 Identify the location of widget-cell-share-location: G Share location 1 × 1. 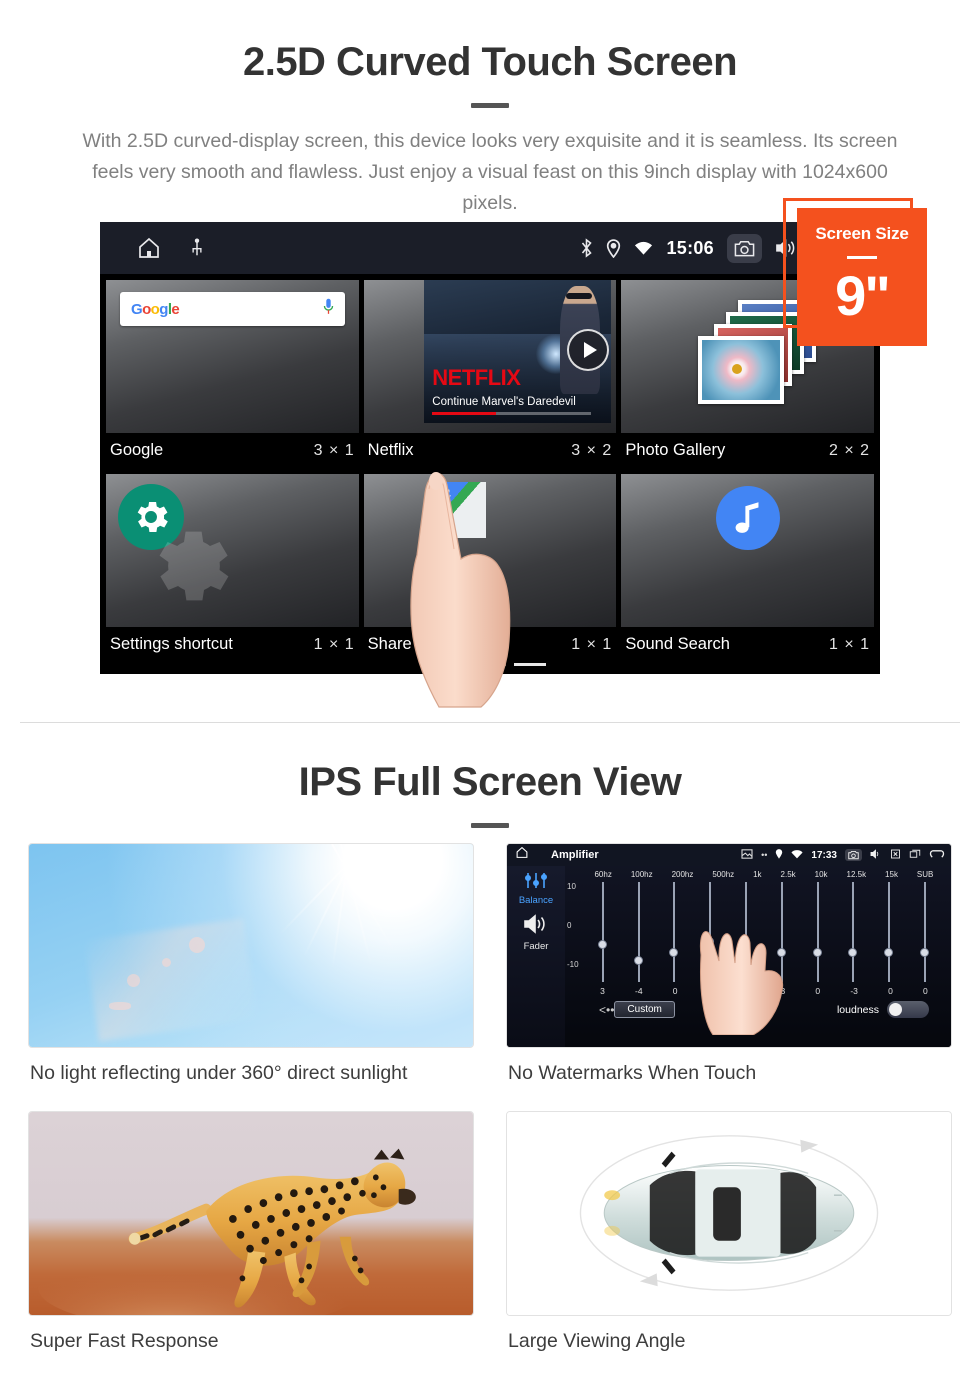
(490, 568).